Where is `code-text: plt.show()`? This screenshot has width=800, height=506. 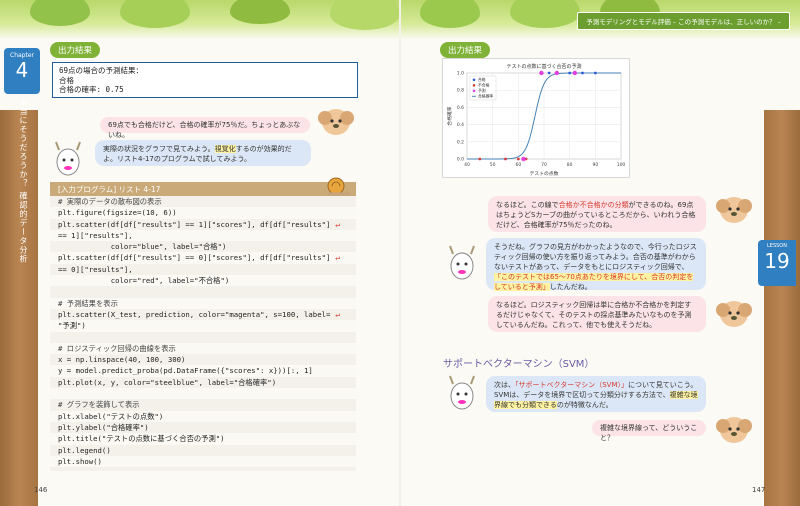 code-text: plt.show() is located at coordinates (80, 461).